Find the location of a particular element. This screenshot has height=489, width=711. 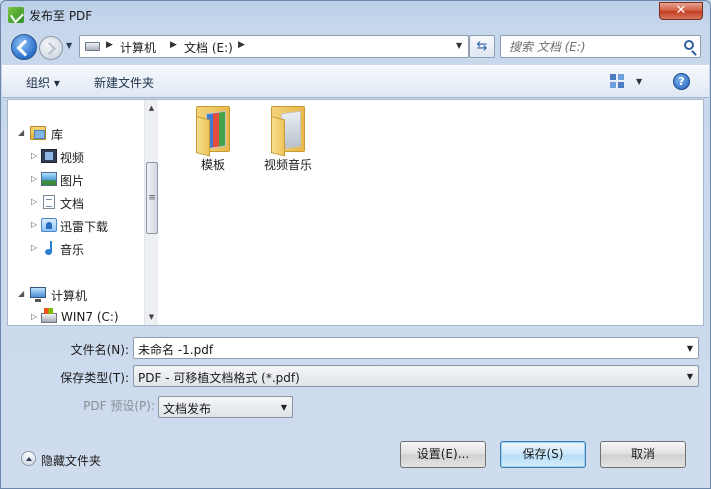

command-bar: 组织 ▾ 新建文件夹 ▼ ? is located at coordinates (355, 81).